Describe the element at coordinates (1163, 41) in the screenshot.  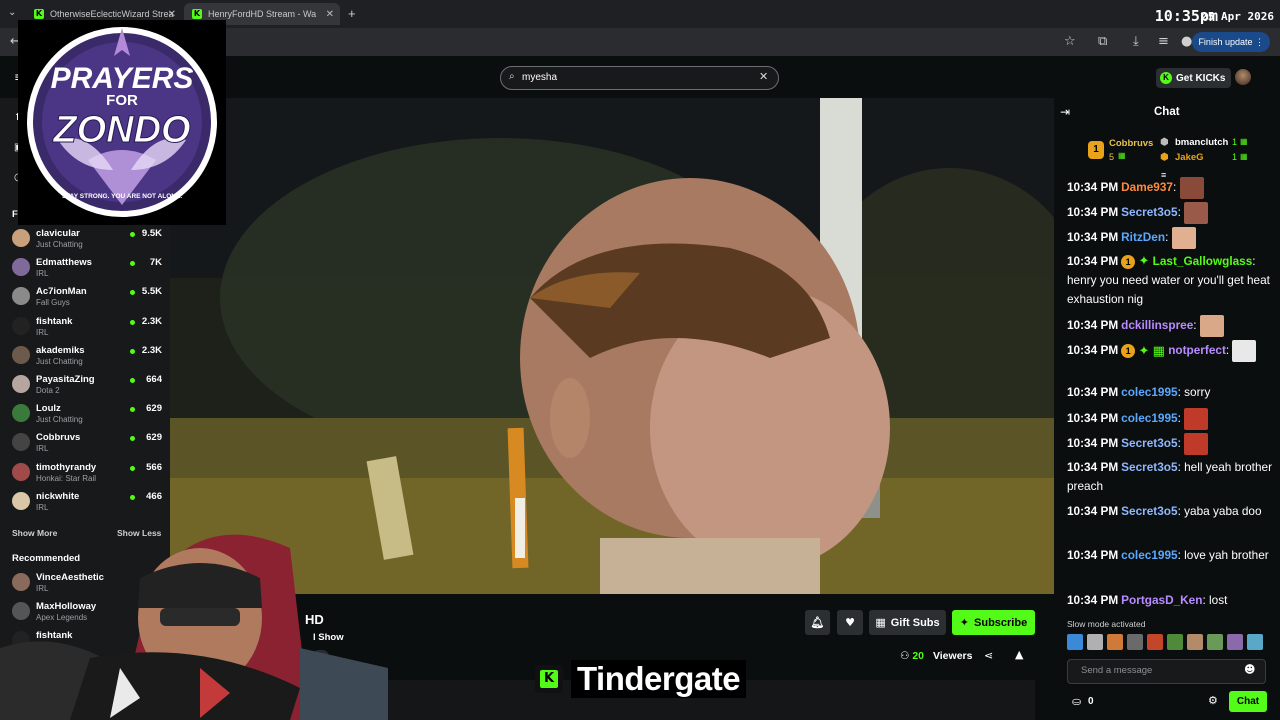
I see `media-icon: ≡` at that location.